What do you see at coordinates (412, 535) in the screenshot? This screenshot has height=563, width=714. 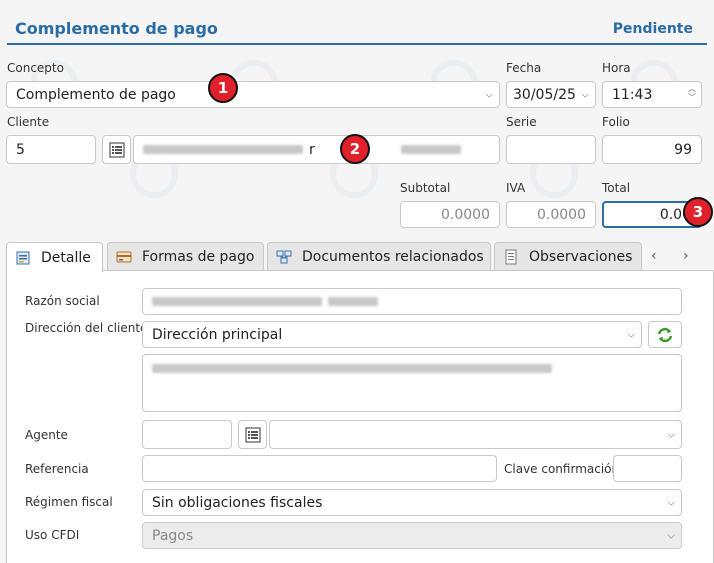 I see `uso-cfdi-select: Pagos ⌵` at bounding box center [412, 535].